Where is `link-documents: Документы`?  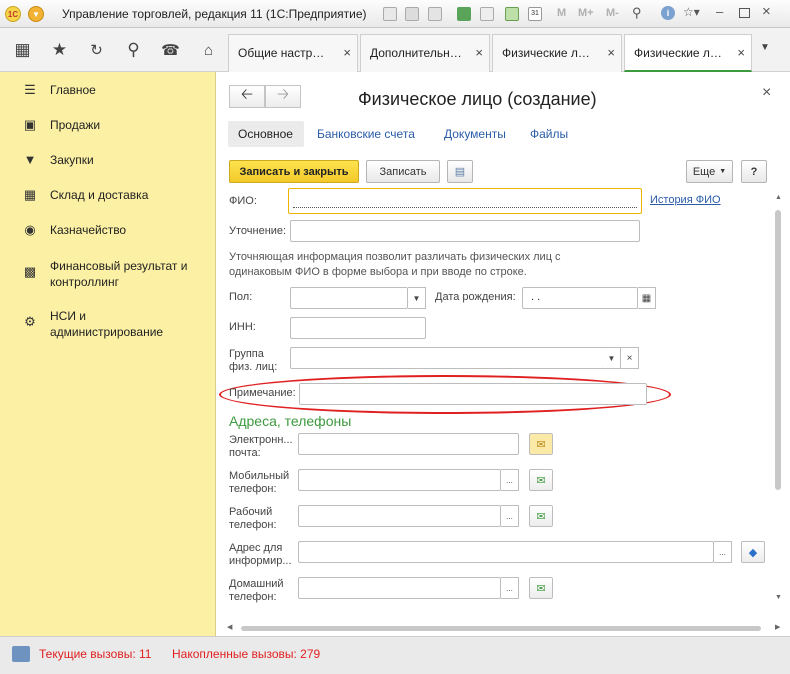
link-documents: Документы is located at coordinates (475, 134).